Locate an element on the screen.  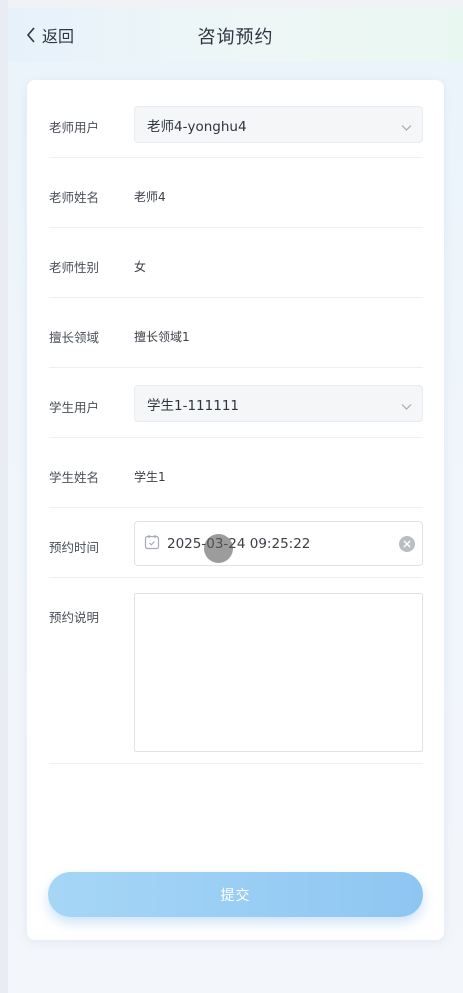
teacher-user-value: 老师4-yonghu4 is located at coordinates (197, 126).